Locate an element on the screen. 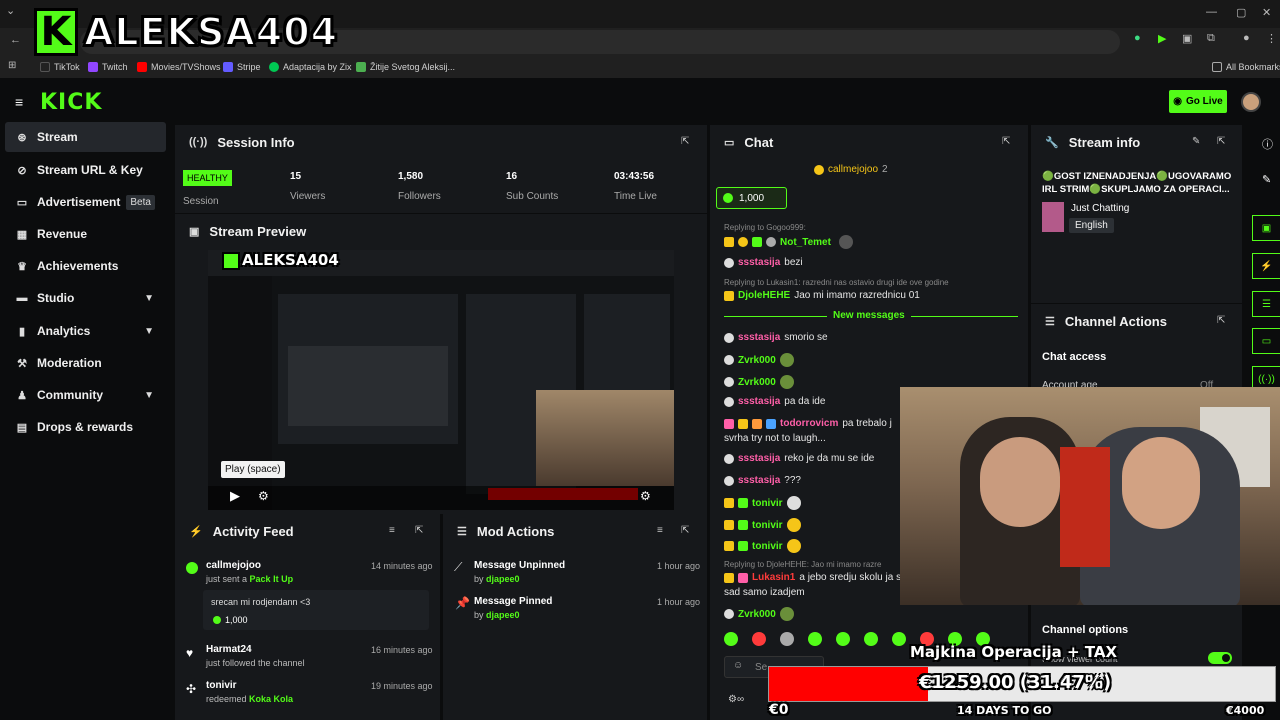 The height and width of the screenshot is (720, 1280). chat-message: Zvrk000 is located at coordinates (759, 614).